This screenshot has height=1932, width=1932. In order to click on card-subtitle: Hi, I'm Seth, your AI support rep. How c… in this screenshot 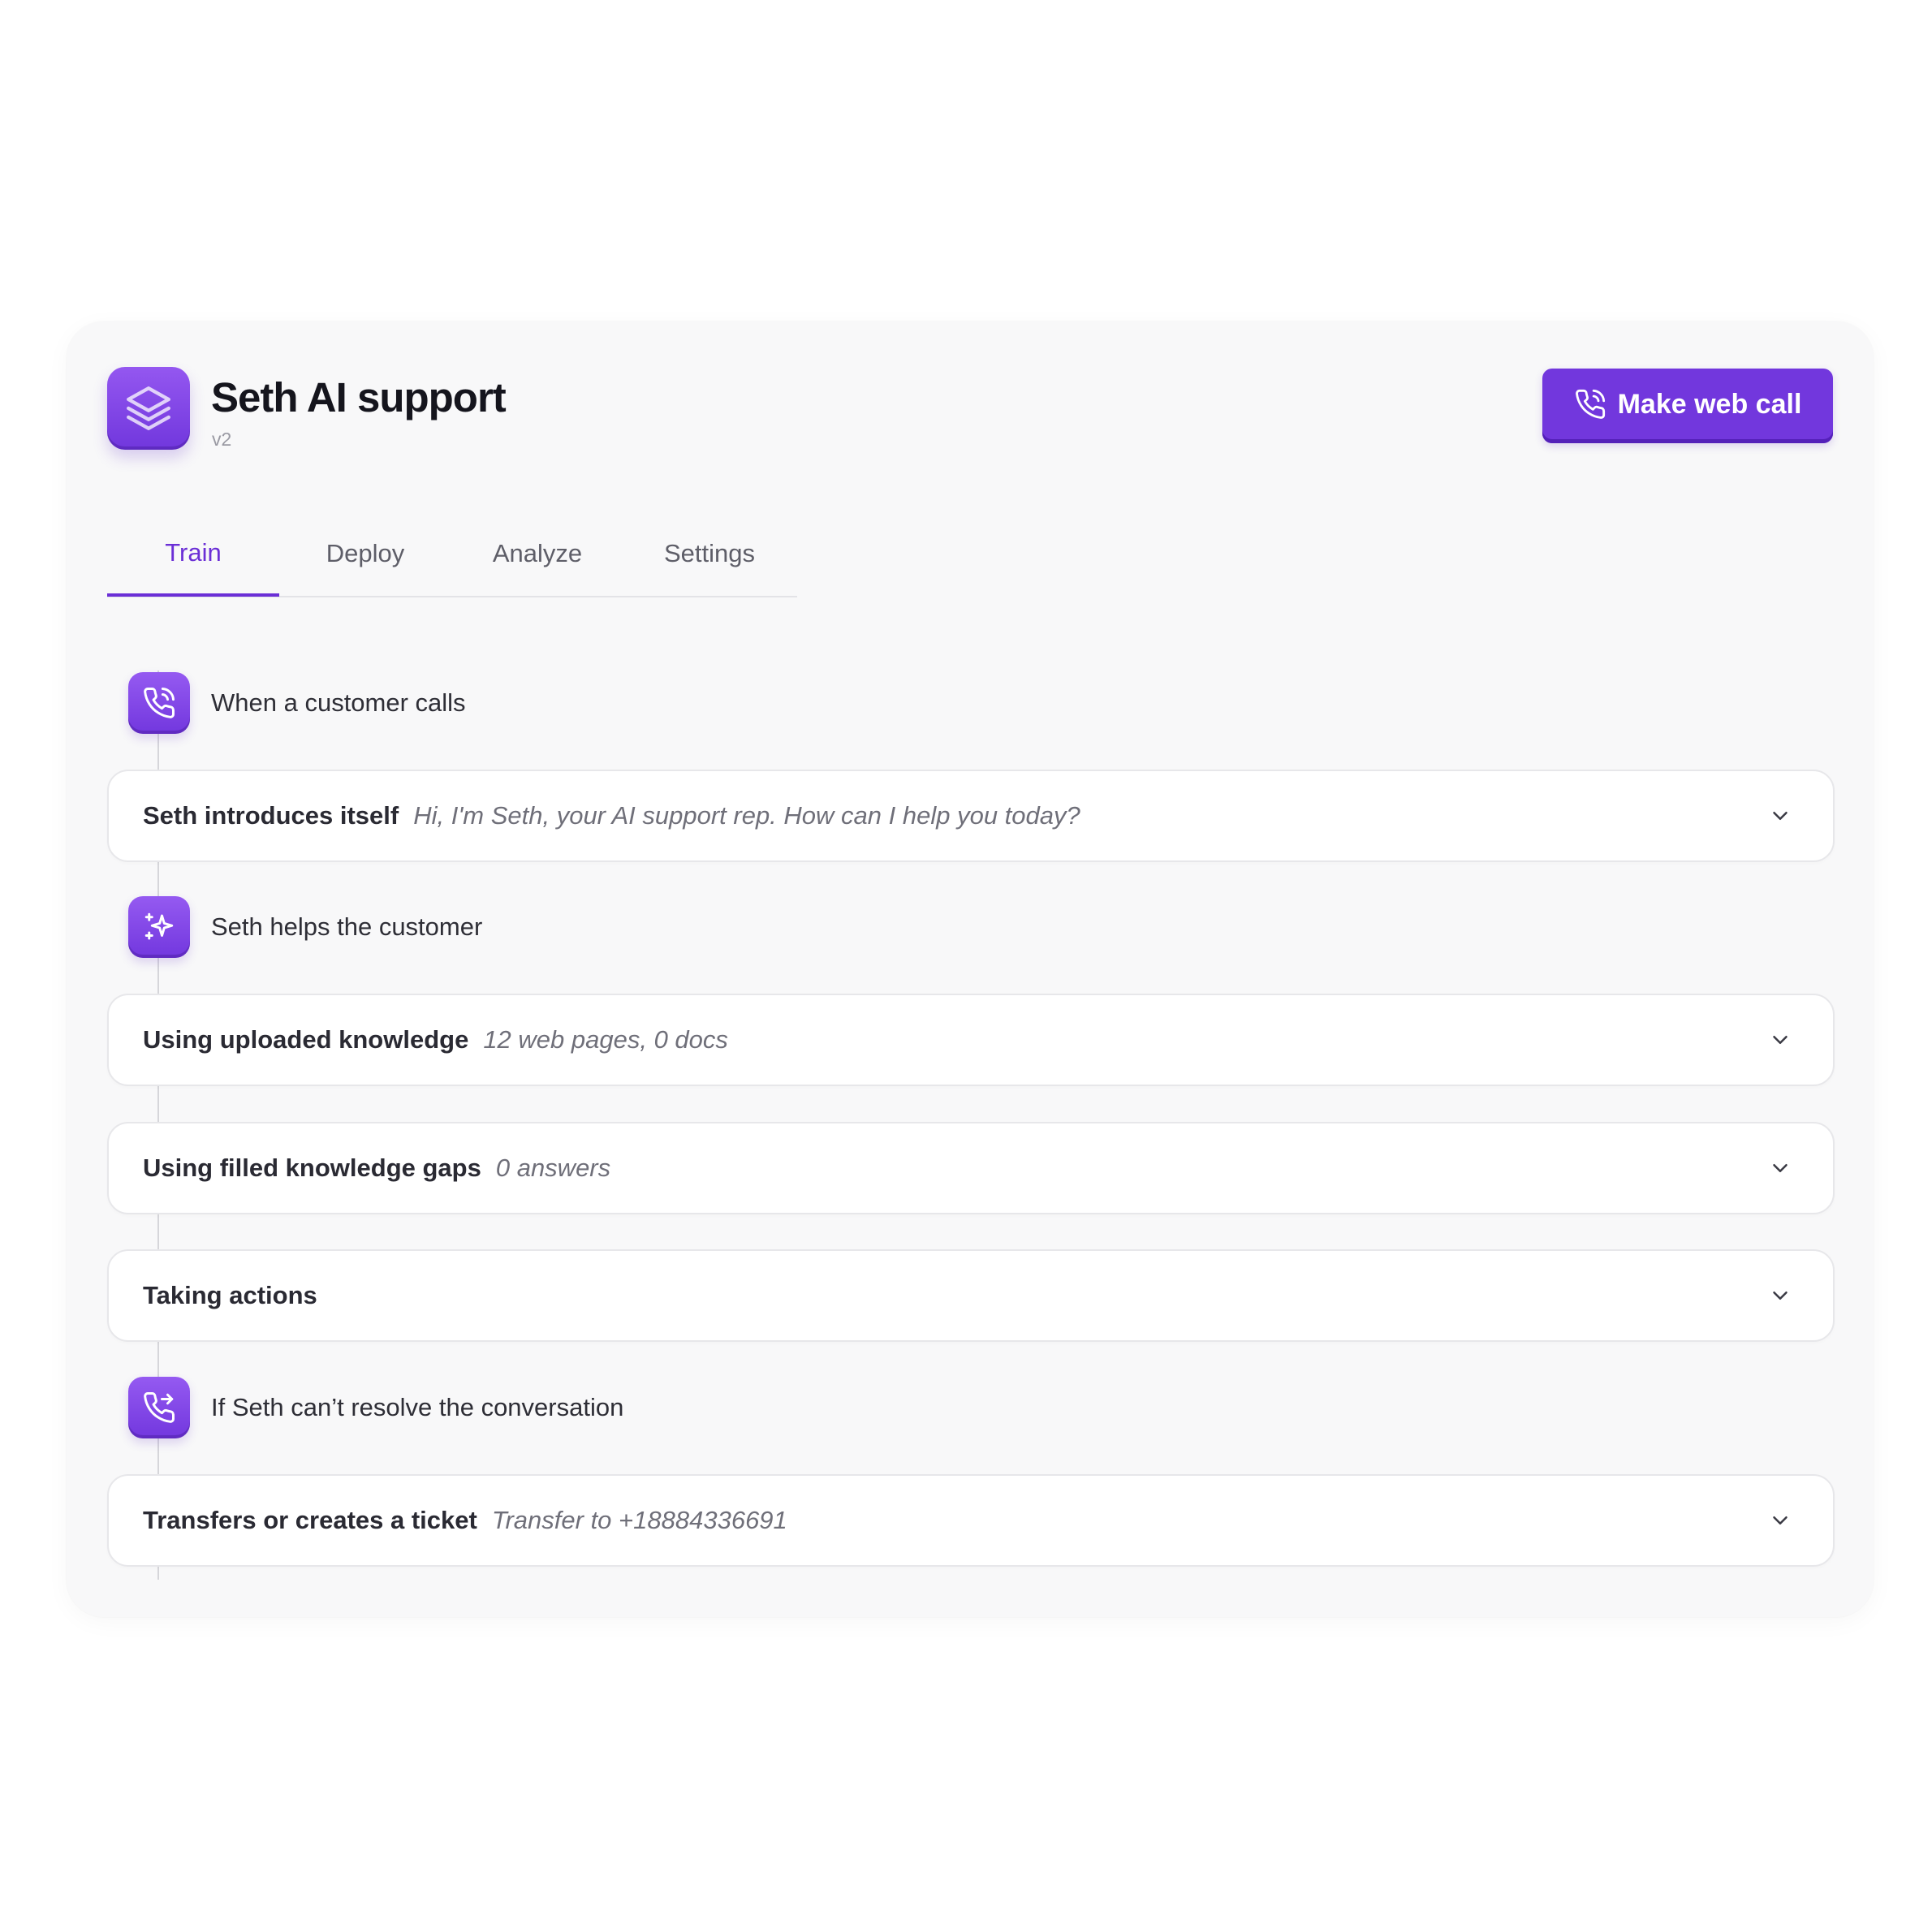, I will do `click(746, 815)`.